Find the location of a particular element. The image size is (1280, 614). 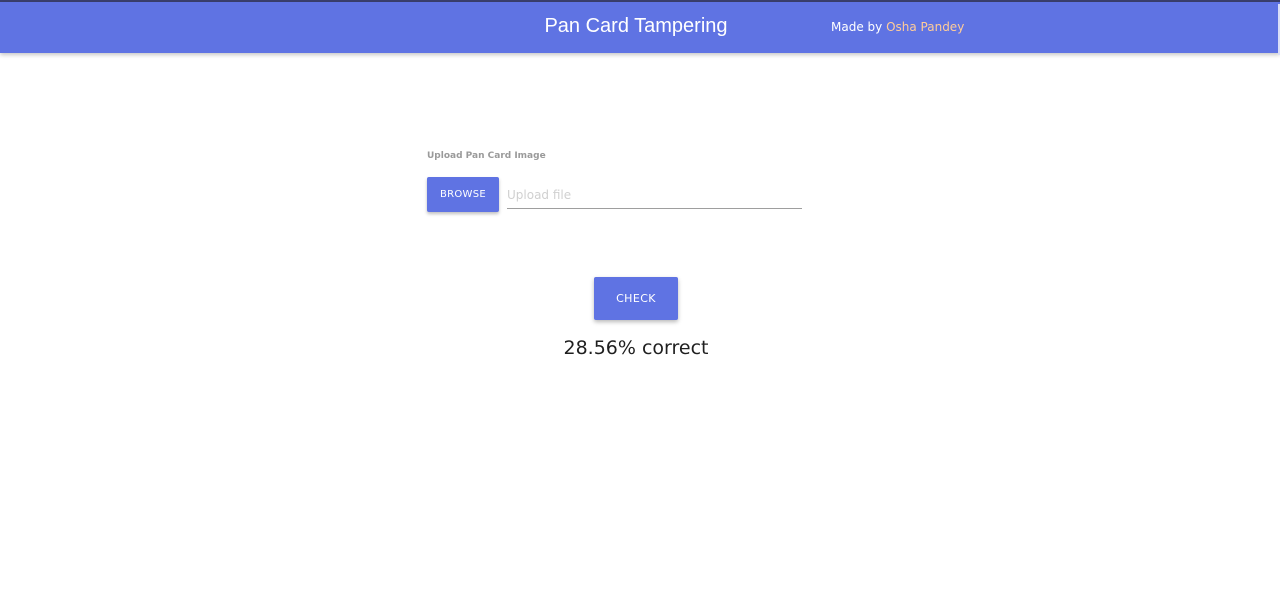

navbar: Pan Card Tampering Made by Osha Pandey is located at coordinates (640, 28).